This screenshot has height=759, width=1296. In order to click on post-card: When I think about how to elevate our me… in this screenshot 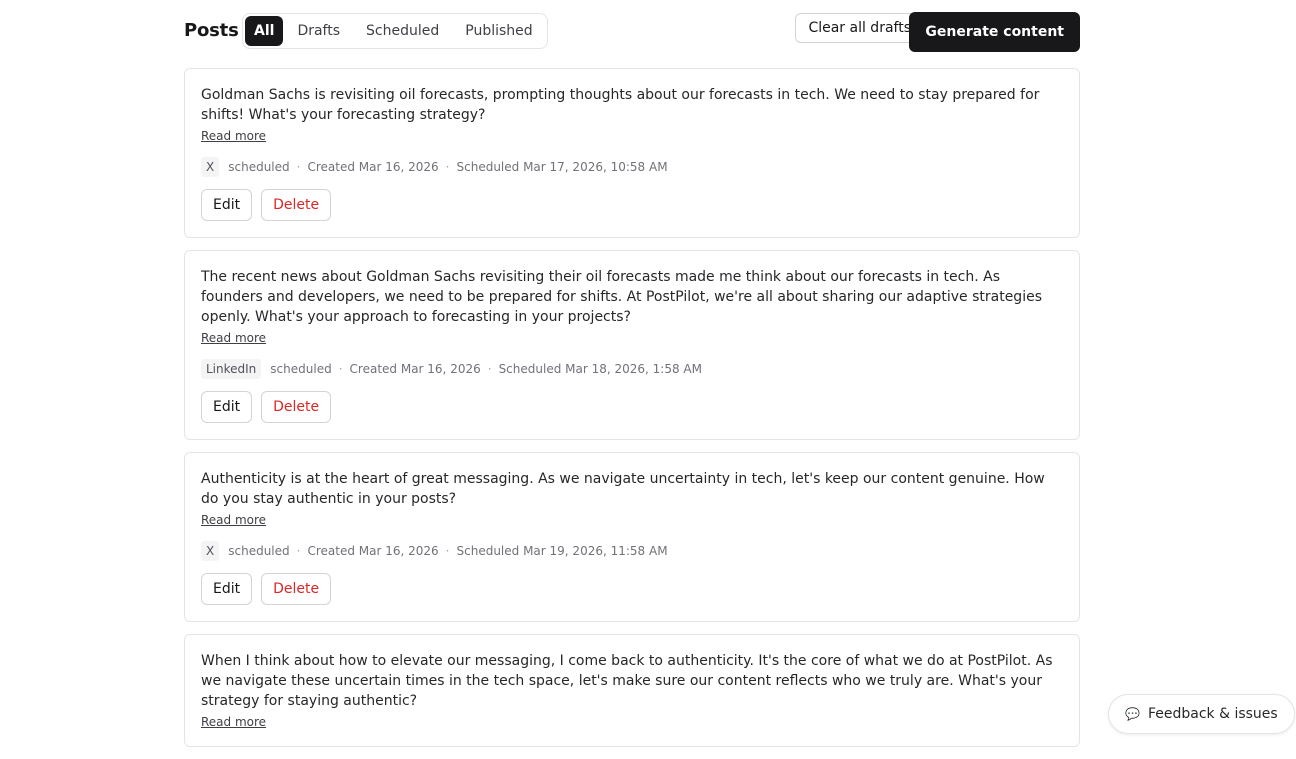, I will do `click(632, 690)`.